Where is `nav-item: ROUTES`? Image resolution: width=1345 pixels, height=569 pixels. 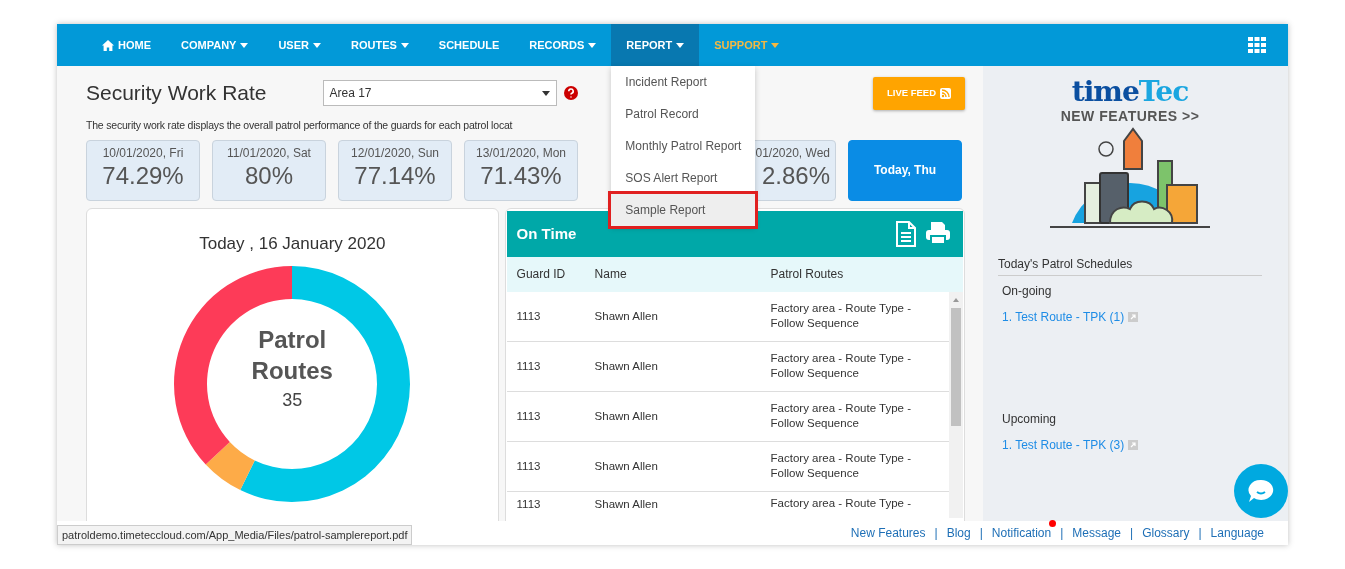 nav-item: ROUTES is located at coordinates (380, 45).